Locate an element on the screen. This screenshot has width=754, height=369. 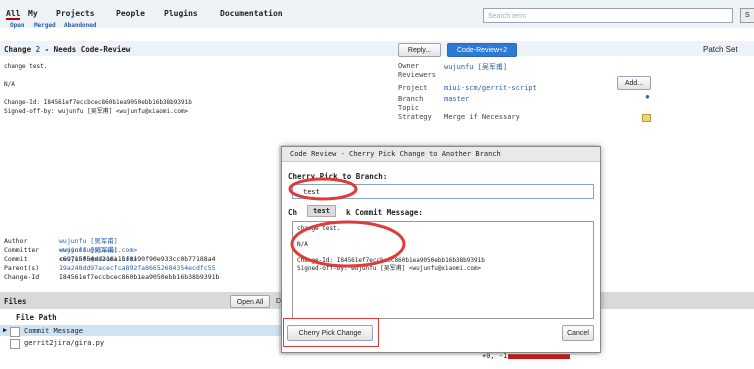
annotation-ellipse-message is located at coordinates (348, 244).